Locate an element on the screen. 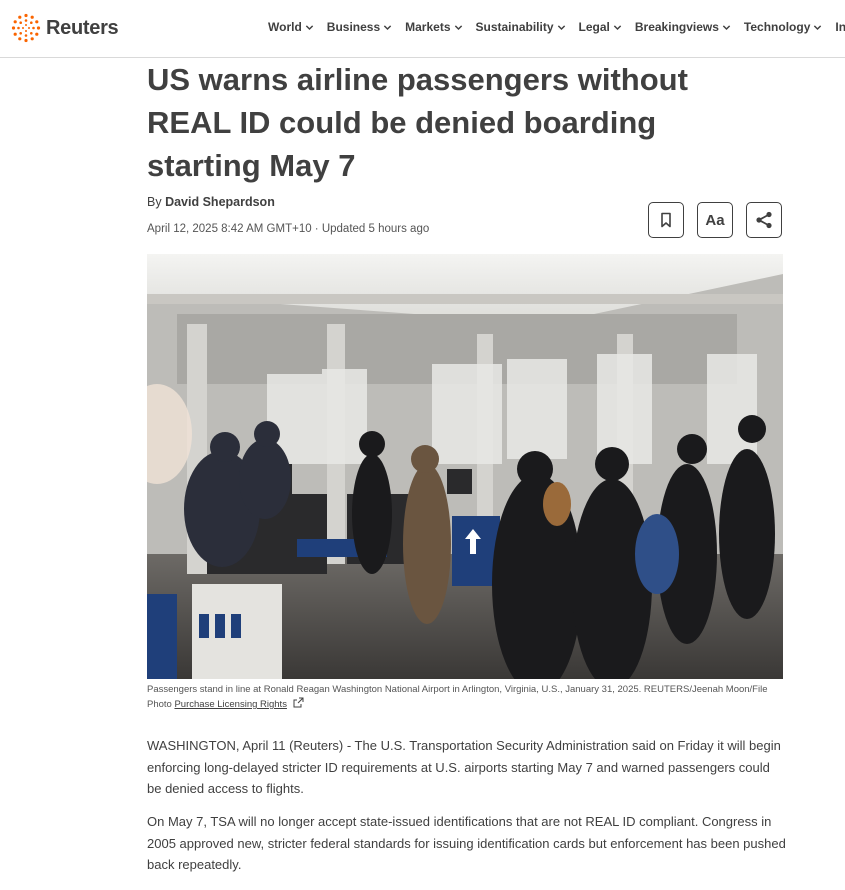 Image resolution: width=845 pixels, height=890 pixels. reuters-logo: Reuters is located at coordinates (65, 28).